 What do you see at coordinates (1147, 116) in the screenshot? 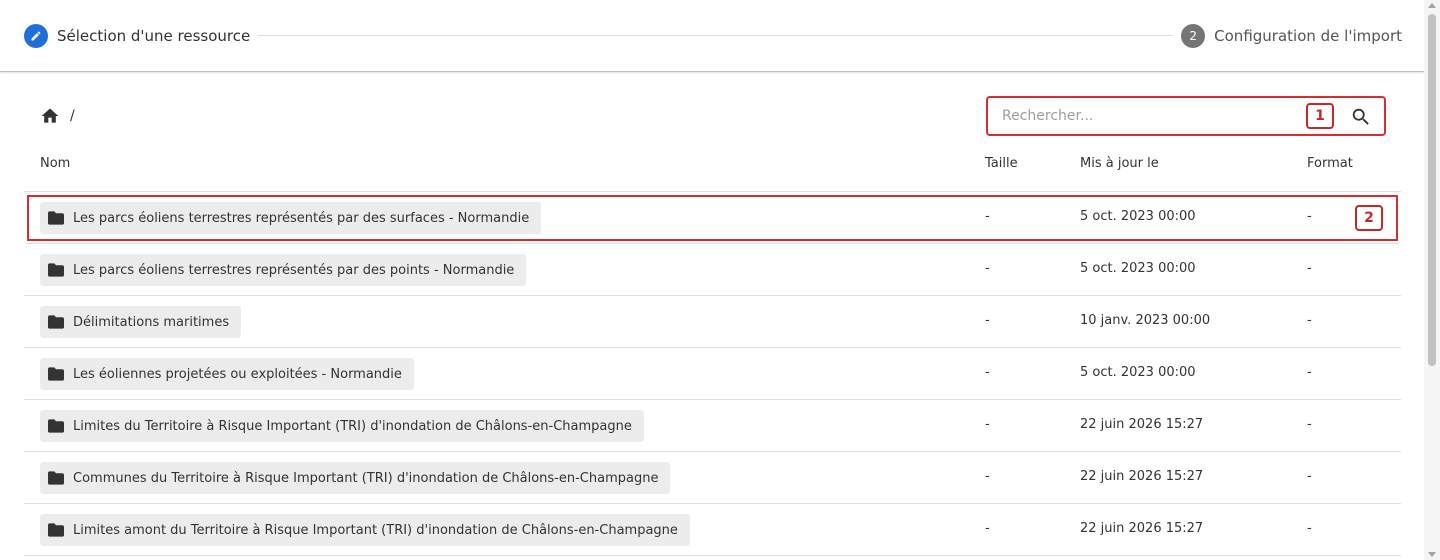
I see `search-input` at bounding box center [1147, 116].